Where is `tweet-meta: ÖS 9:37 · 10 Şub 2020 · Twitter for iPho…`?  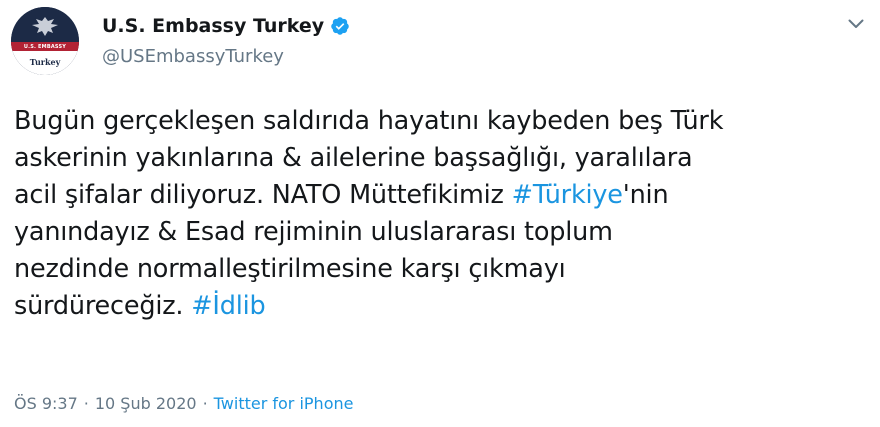 tweet-meta: ÖS 9:37 · 10 Şub 2020 · Twitter for iPho… is located at coordinates (183, 403).